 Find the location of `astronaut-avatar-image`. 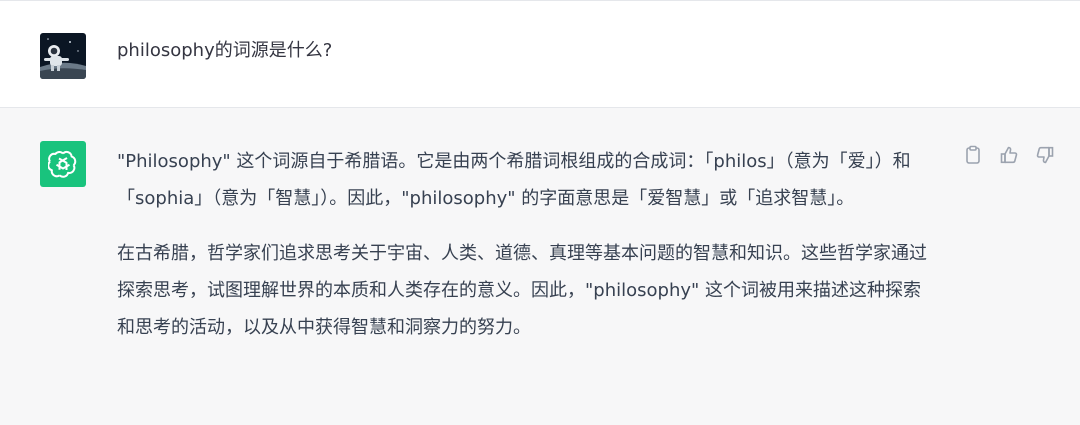

astronaut-avatar-image is located at coordinates (63, 56).